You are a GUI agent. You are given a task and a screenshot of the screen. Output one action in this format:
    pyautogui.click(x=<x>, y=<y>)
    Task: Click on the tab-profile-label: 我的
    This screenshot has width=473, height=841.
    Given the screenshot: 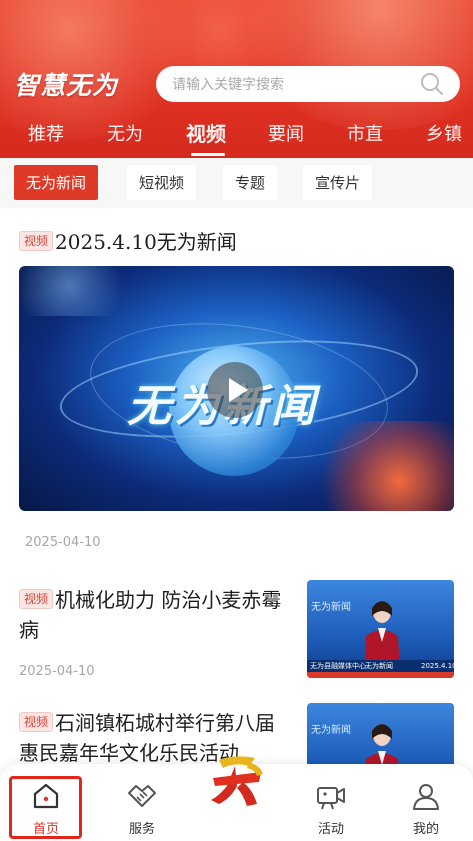 What is the action you would take?
    pyautogui.click(x=425, y=829)
    